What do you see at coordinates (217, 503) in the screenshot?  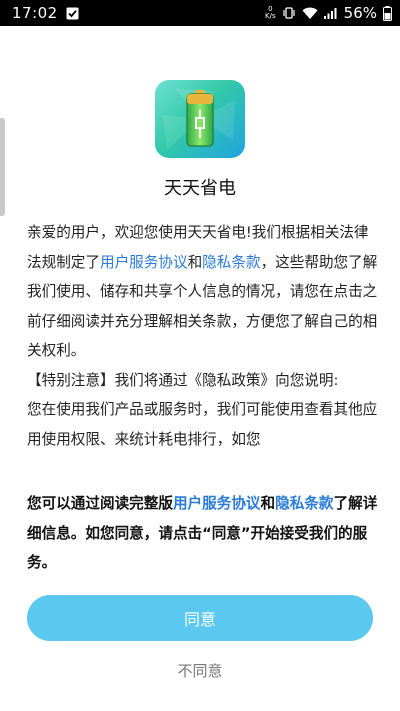 I see `summary-user-agreement-link: 用户服务协议` at bounding box center [217, 503].